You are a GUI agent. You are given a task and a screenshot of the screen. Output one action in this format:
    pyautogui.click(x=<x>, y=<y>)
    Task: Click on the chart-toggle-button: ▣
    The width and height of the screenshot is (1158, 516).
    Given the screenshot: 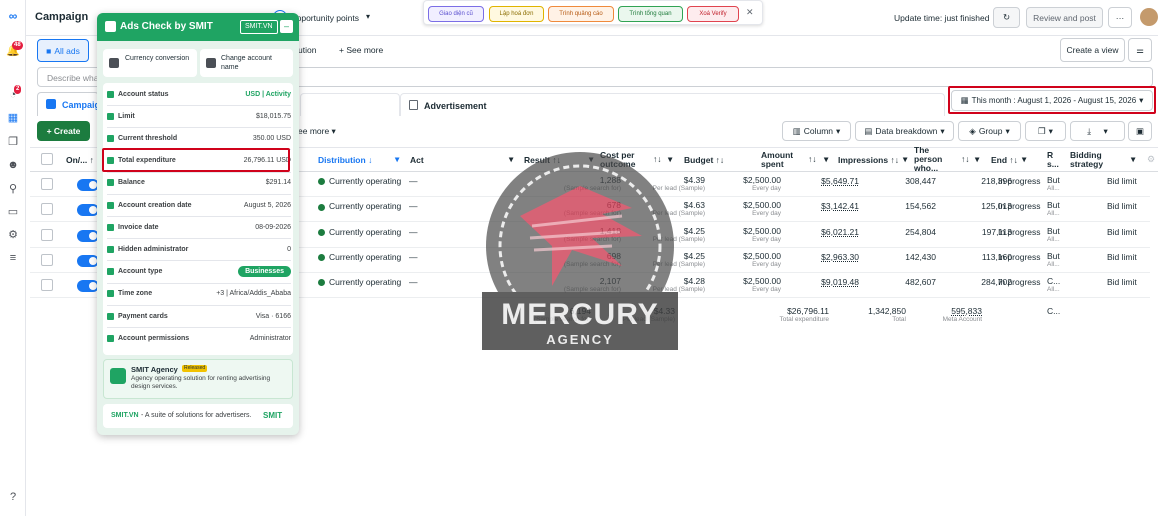 What is the action you would take?
    pyautogui.click(x=1140, y=131)
    